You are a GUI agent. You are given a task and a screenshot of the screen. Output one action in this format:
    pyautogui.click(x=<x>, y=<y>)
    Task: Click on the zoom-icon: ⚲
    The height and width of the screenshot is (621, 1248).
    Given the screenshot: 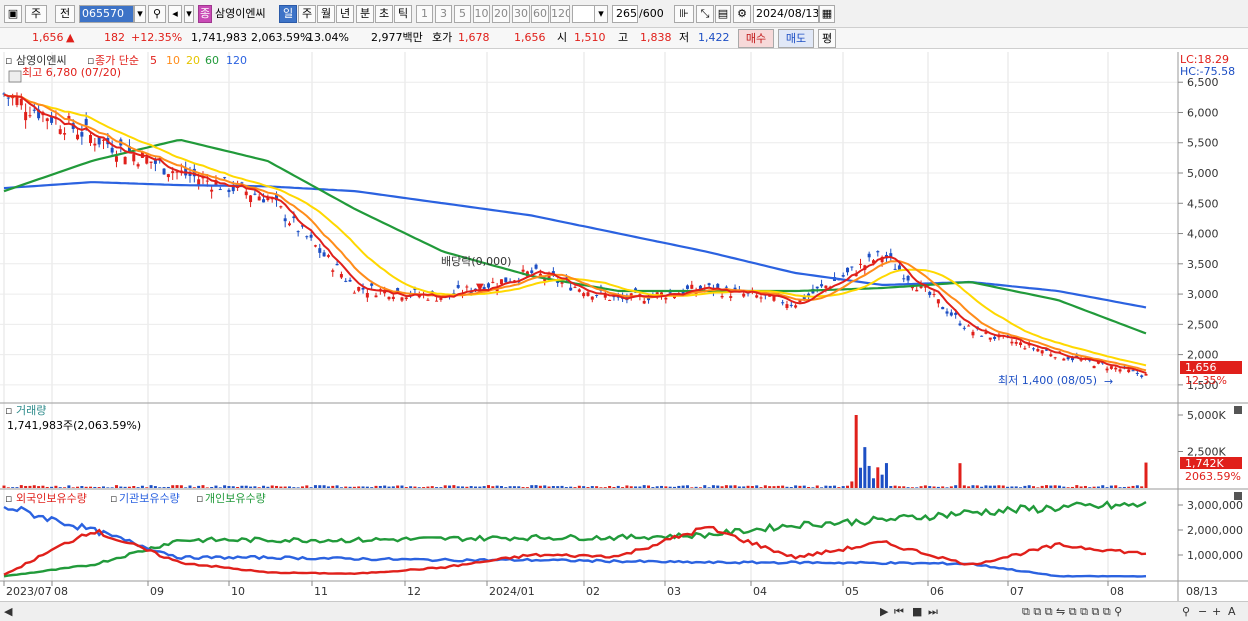 What is the action you would take?
    pyautogui.click(x=1186, y=612)
    